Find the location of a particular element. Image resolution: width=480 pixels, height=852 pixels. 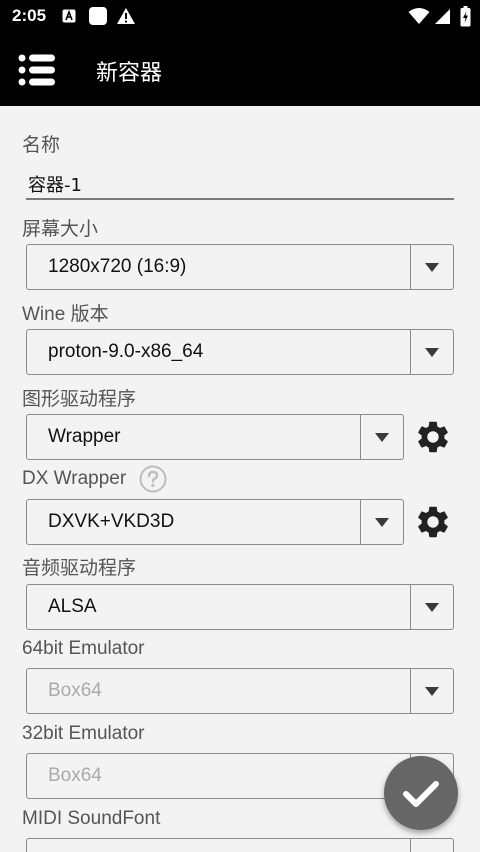

wifi-icon is located at coordinates (419, 16).